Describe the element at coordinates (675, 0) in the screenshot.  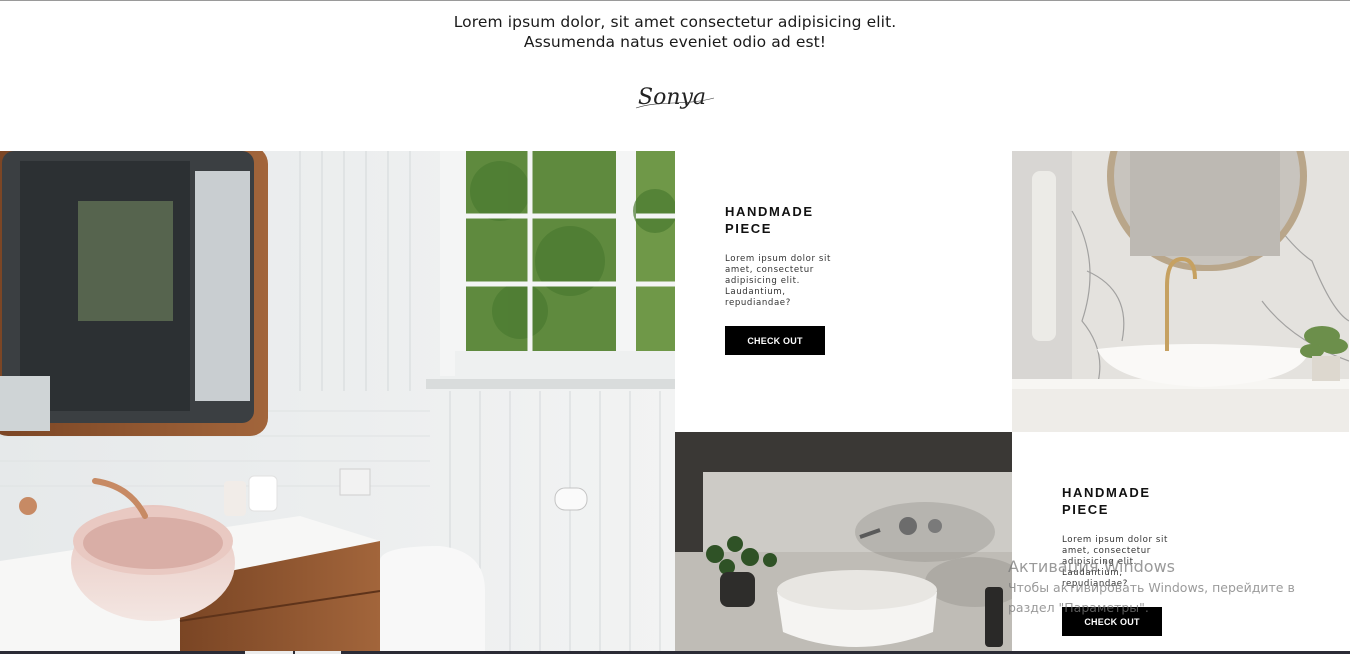
I see `top-divider` at that location.